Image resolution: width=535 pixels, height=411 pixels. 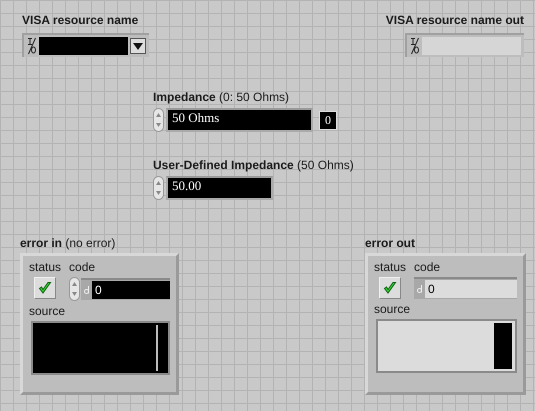 What do you see at coordinates (100, 348) in the screenshot?
I see `source-field` at bounding box center [100, 348].